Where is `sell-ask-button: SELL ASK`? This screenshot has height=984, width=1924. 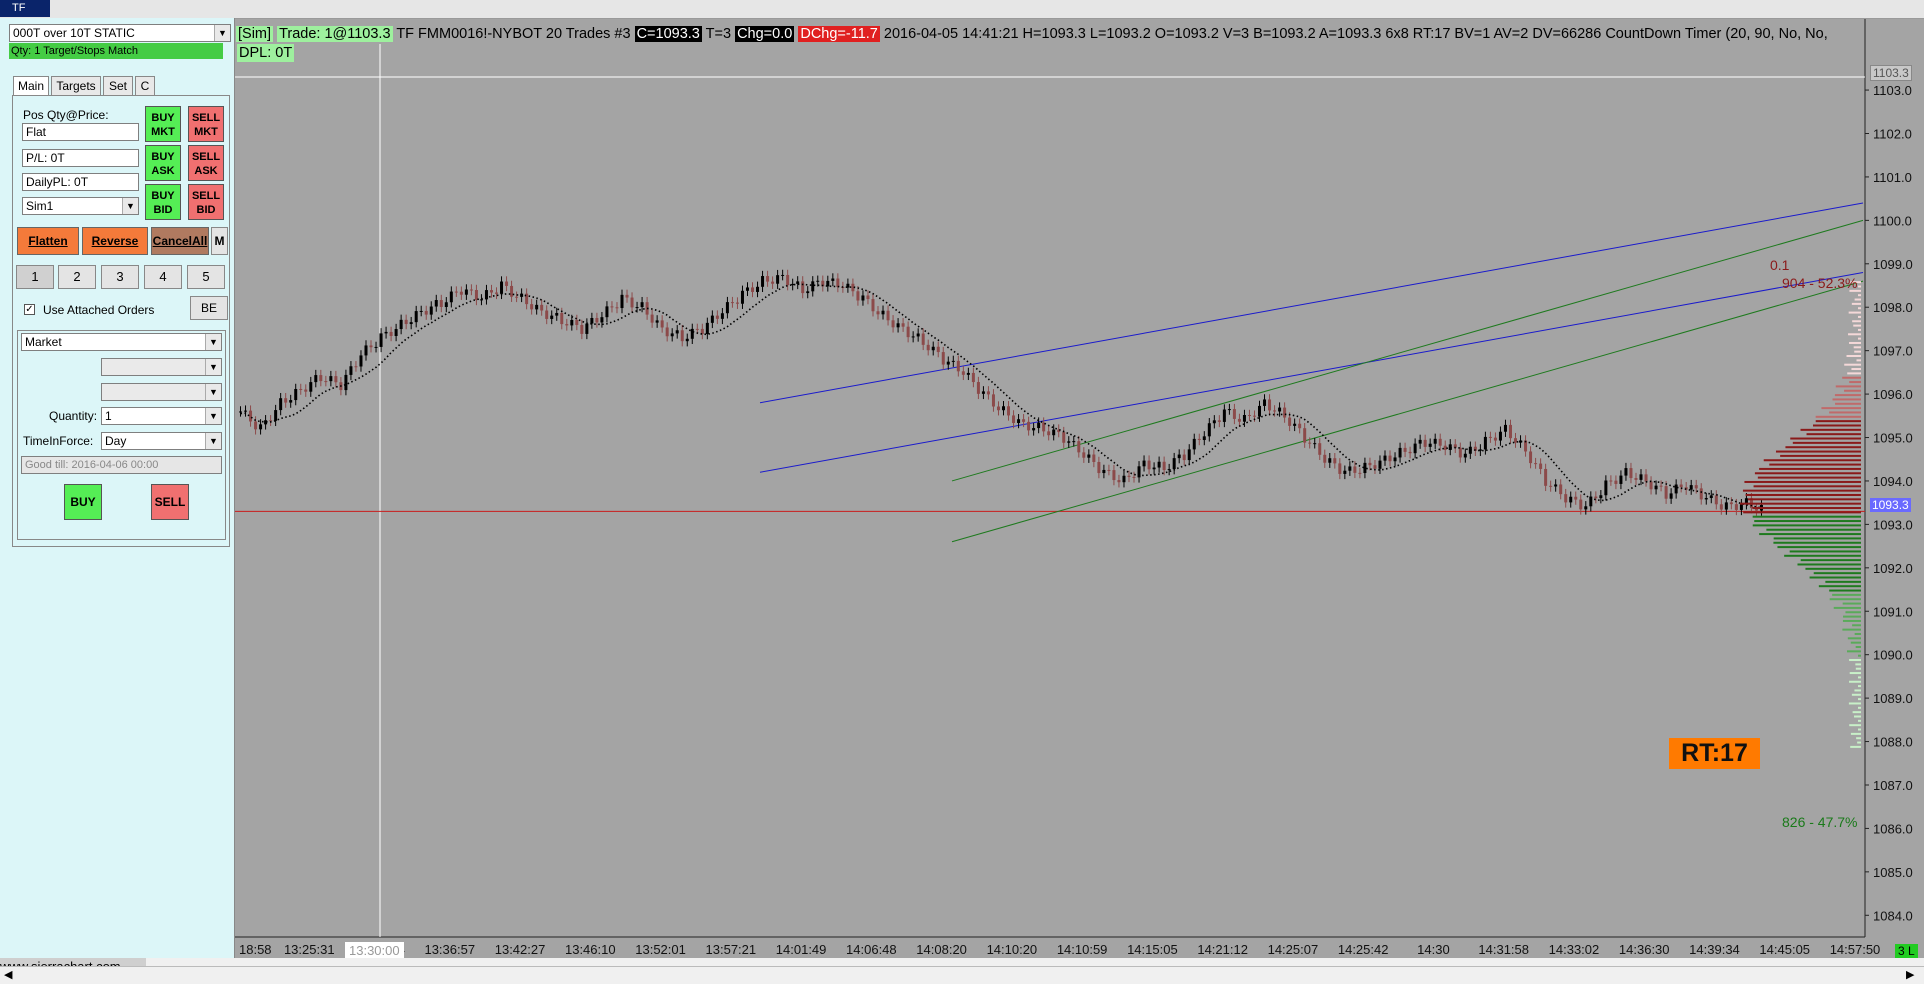 sell-ask-button: SELL ASK is located at coordinates (206, 163).